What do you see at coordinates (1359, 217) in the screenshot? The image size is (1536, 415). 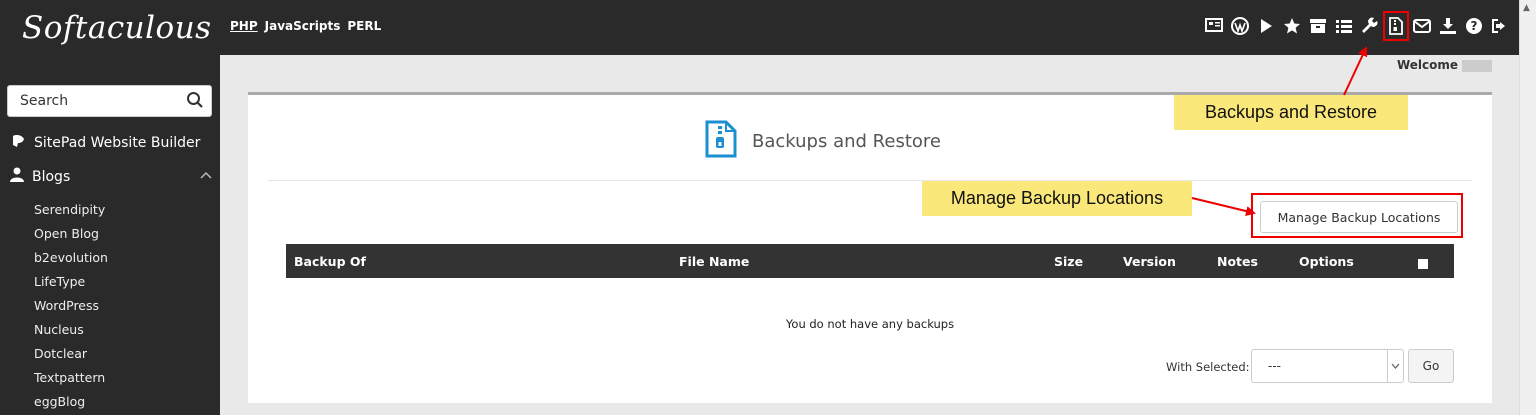 I see `manage-backup-locations-button: Manage Backup Locations` at bounding box center [1359, 217].